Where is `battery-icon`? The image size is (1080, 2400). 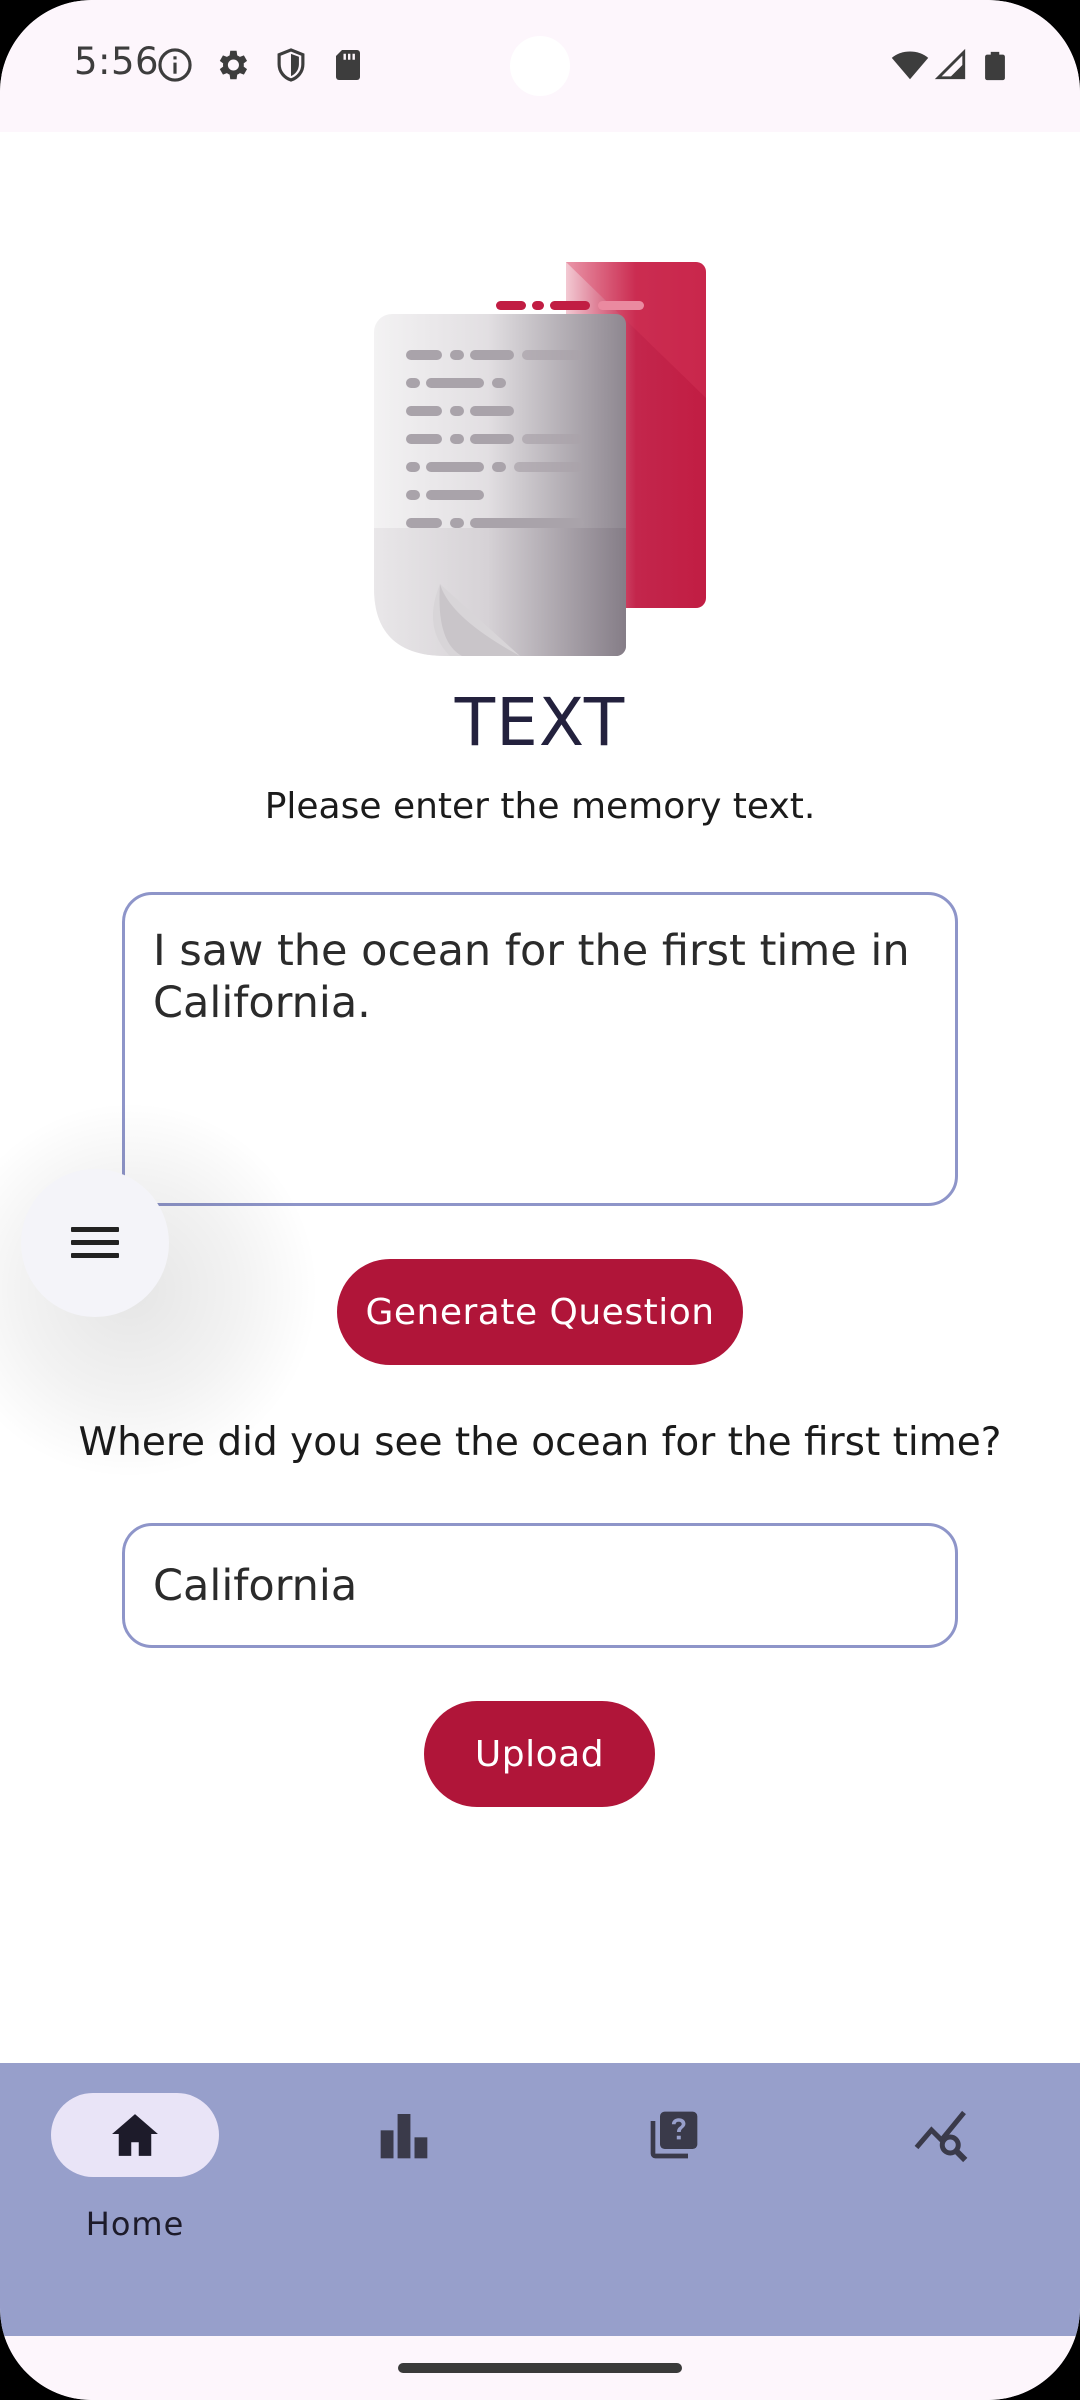 battery-icon is located at coordinates (995, 66).